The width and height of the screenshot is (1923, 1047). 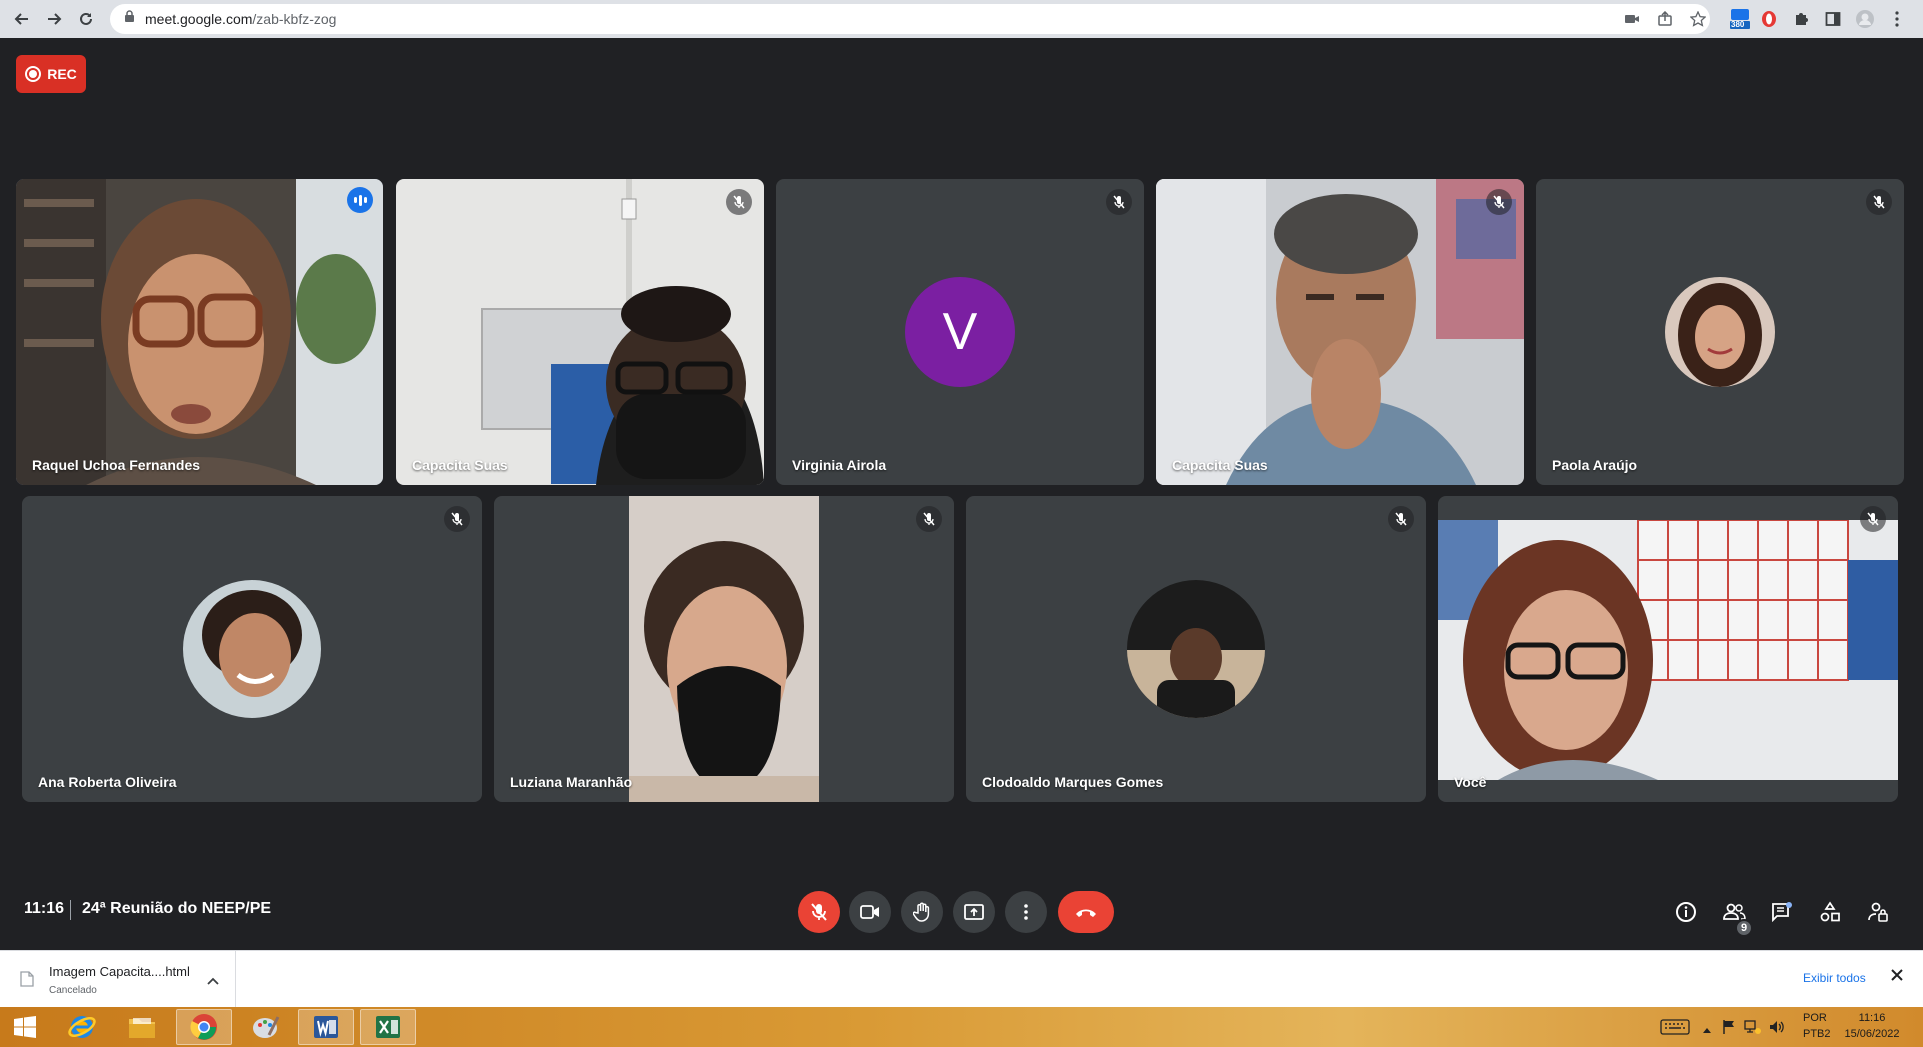 I want to click on mic-toggle-button, so click(x=819, y=912).